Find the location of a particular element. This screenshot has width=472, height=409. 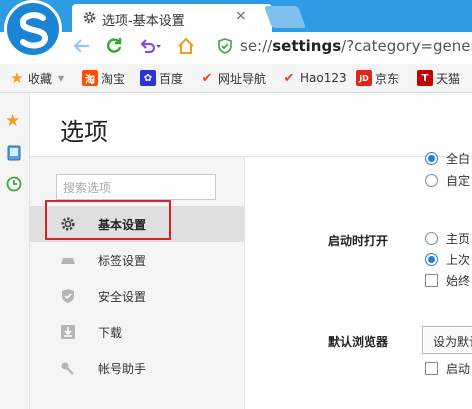

search-field is located at coordinates (136, 187).